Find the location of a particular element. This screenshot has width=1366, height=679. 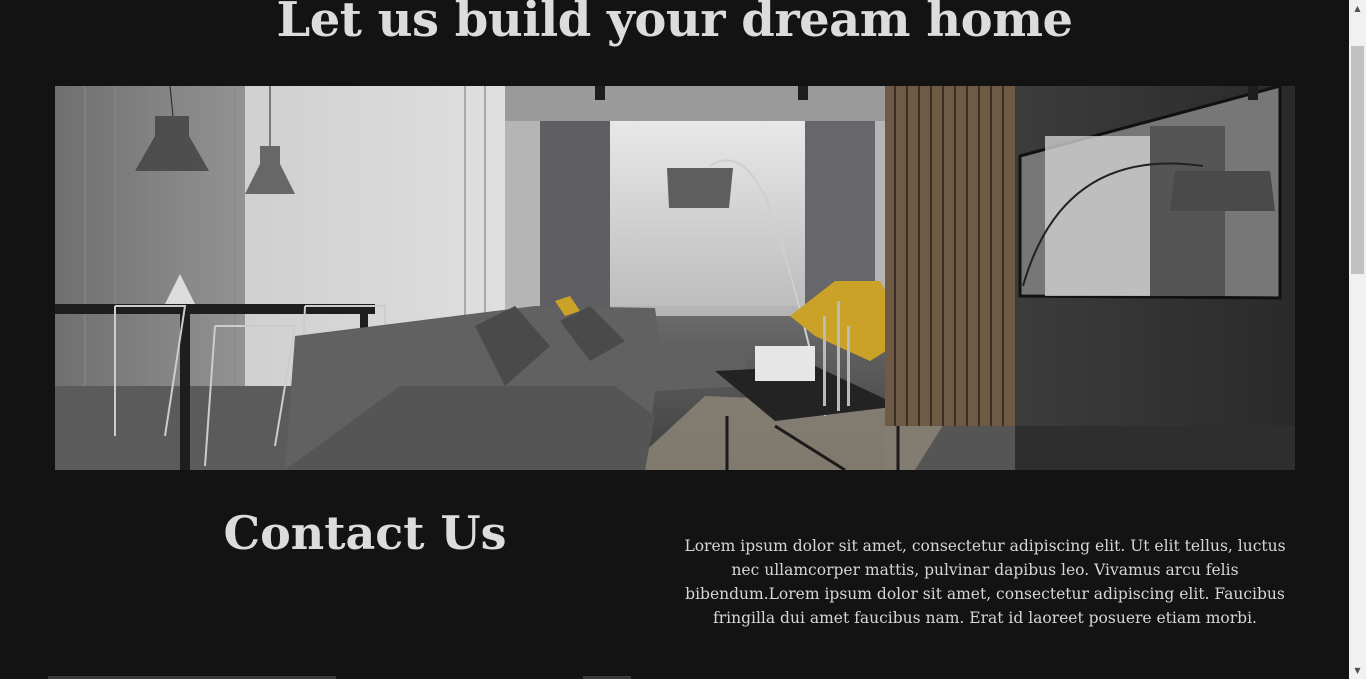

scroll-up-arrow-icon: ▲ is located at coordinates (1357, 8).